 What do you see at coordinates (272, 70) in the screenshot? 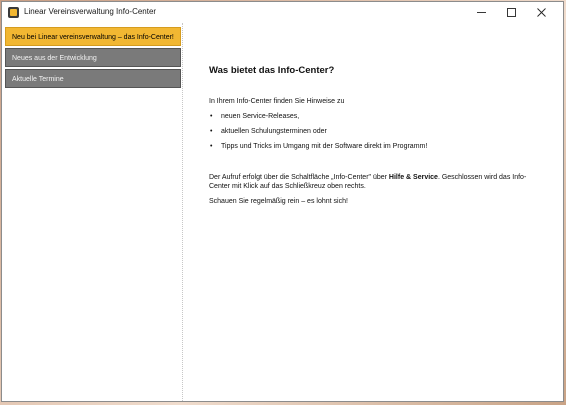
I see `page-title: Was bietet das Info-Center?` at bounding box center [272, 70].